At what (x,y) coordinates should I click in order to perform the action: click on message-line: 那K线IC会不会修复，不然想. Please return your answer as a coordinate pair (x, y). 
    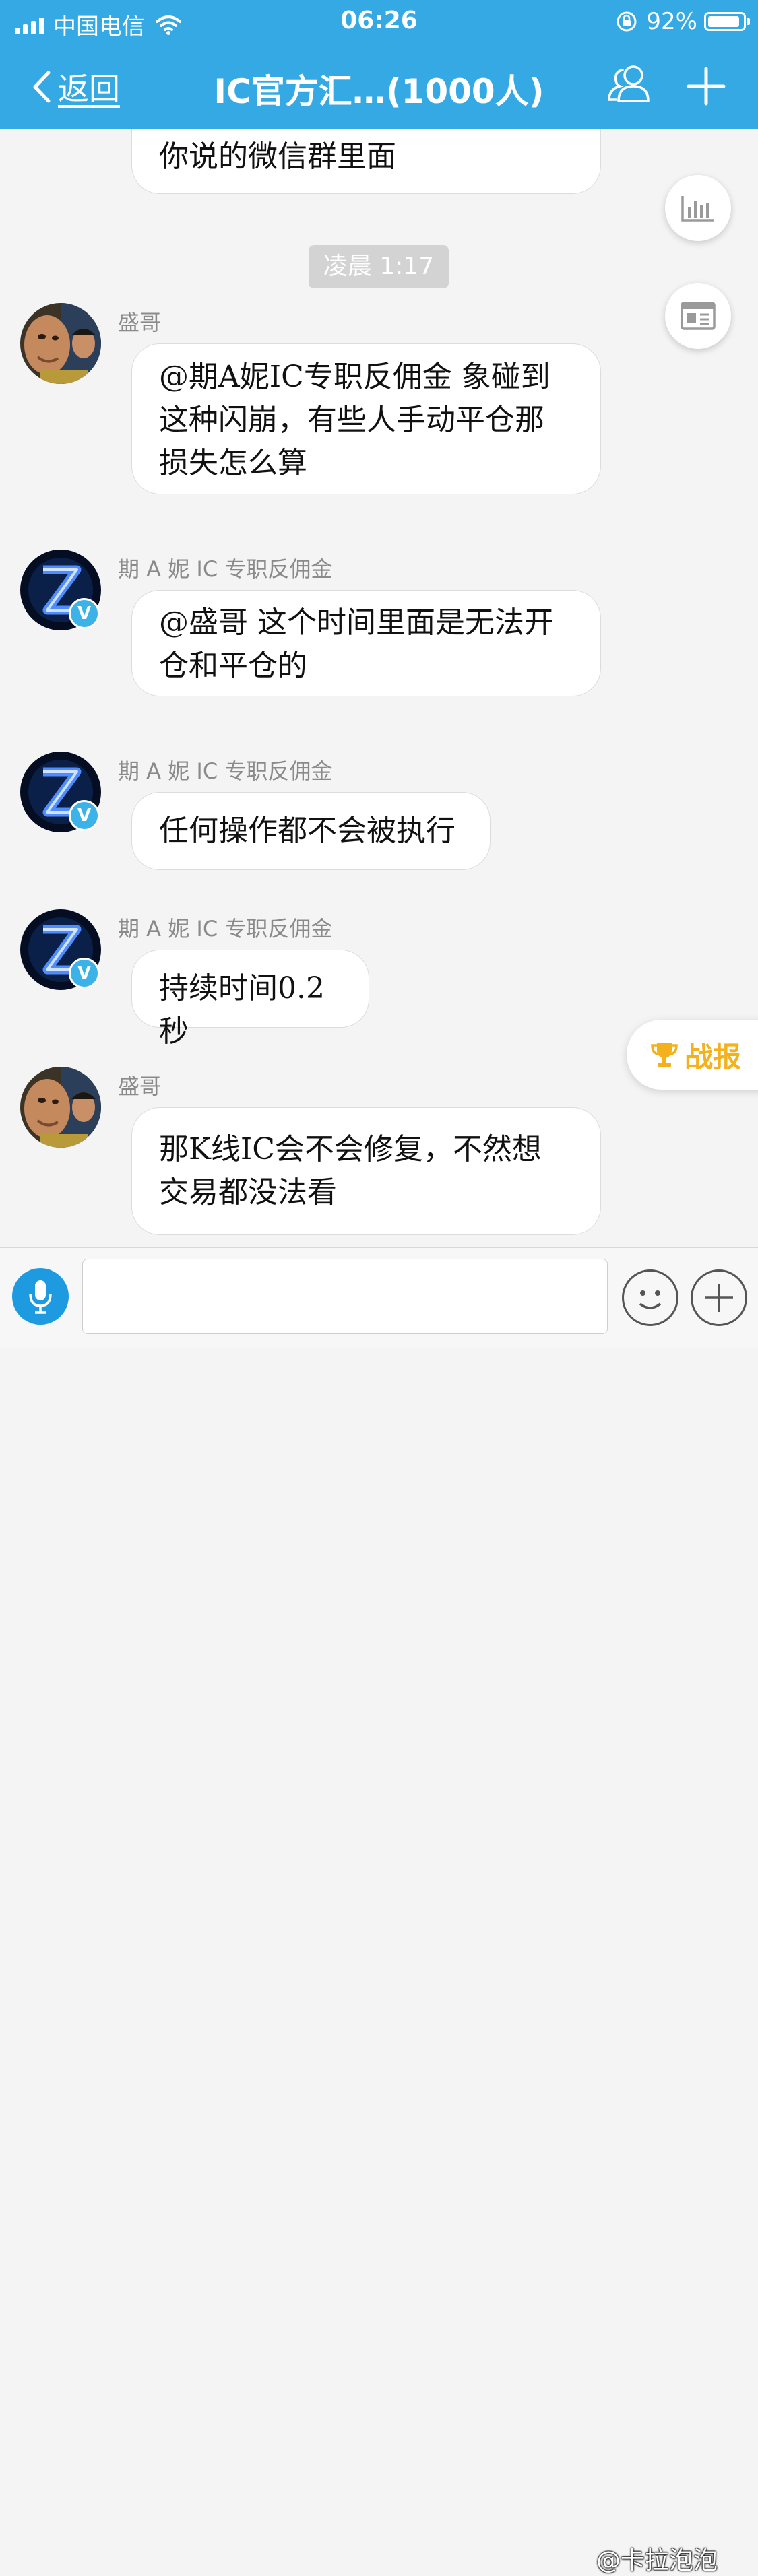
    Looking at the image, I should click on (350, 1149).